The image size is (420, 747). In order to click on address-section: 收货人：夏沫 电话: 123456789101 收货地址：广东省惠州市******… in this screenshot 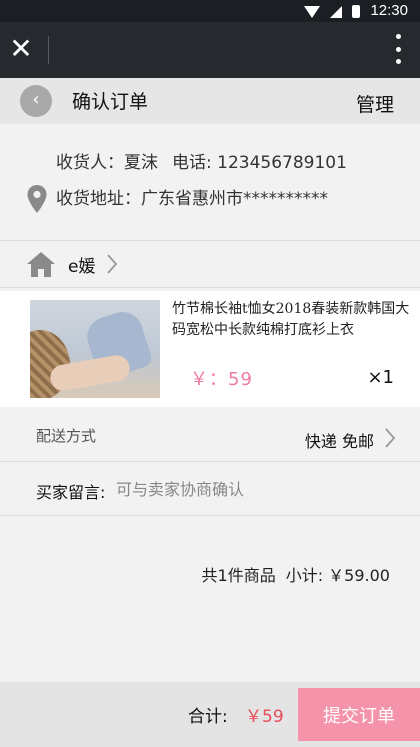, I will do `click(210, 177)`.